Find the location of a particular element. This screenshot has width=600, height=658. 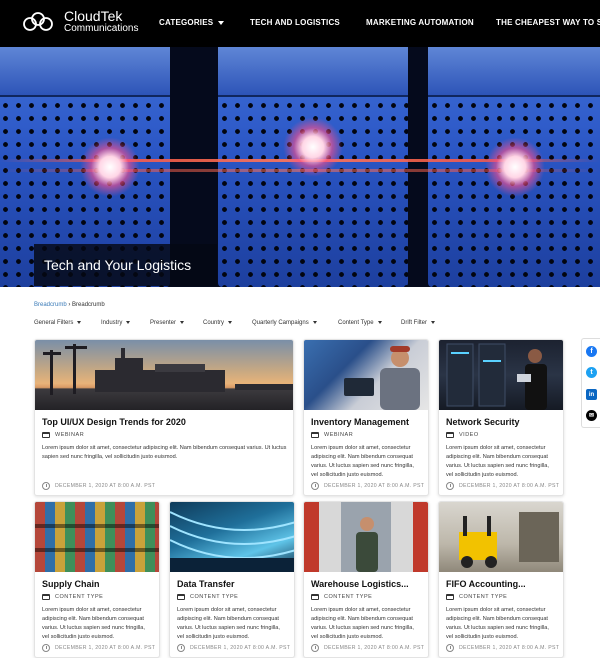

twitter-icon: t is located at coordinates (591, 372).